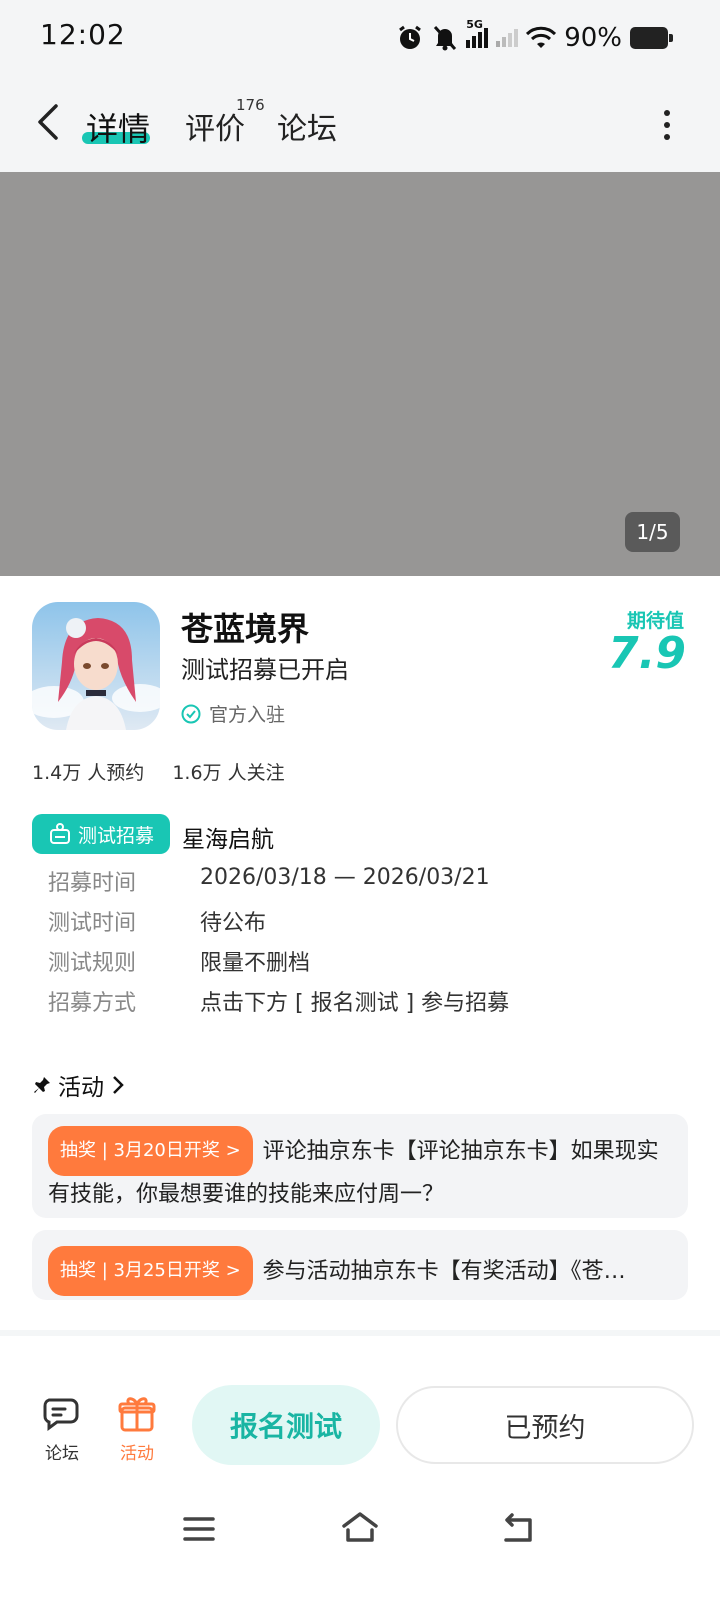 This screenshot has width=720, height=1600. I want to click on verified-badge: 官方入驻, so click(233, 713).